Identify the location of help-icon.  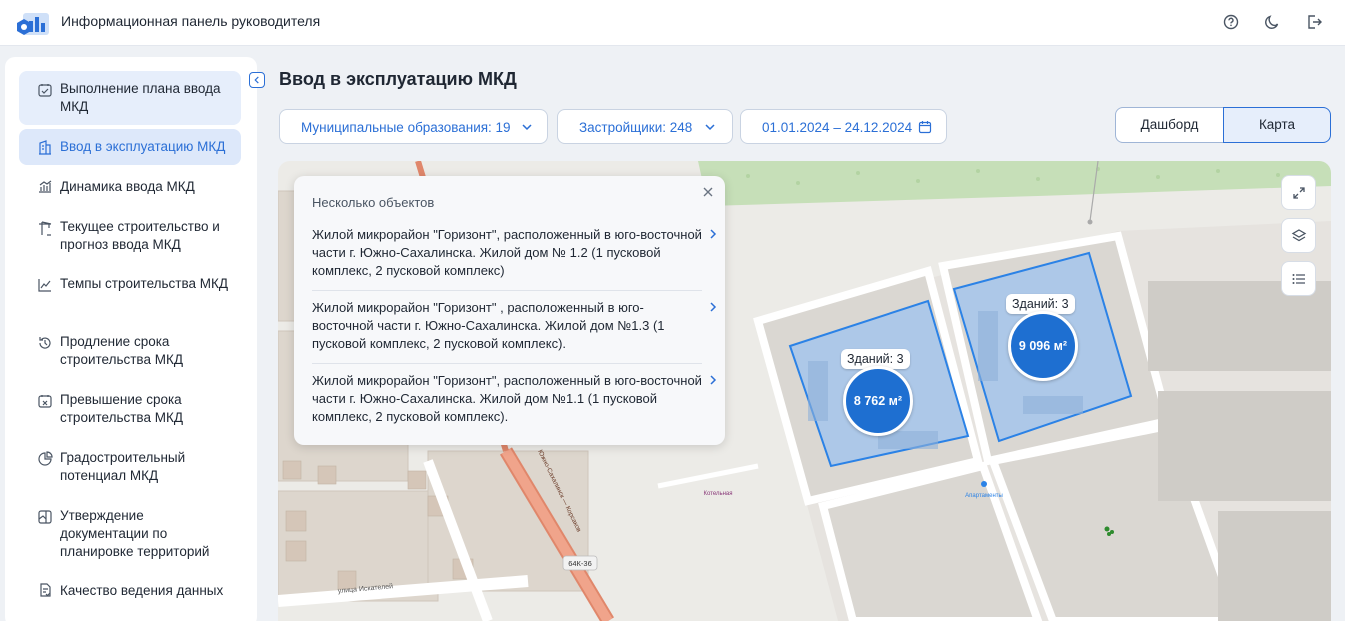
(1231, 22).